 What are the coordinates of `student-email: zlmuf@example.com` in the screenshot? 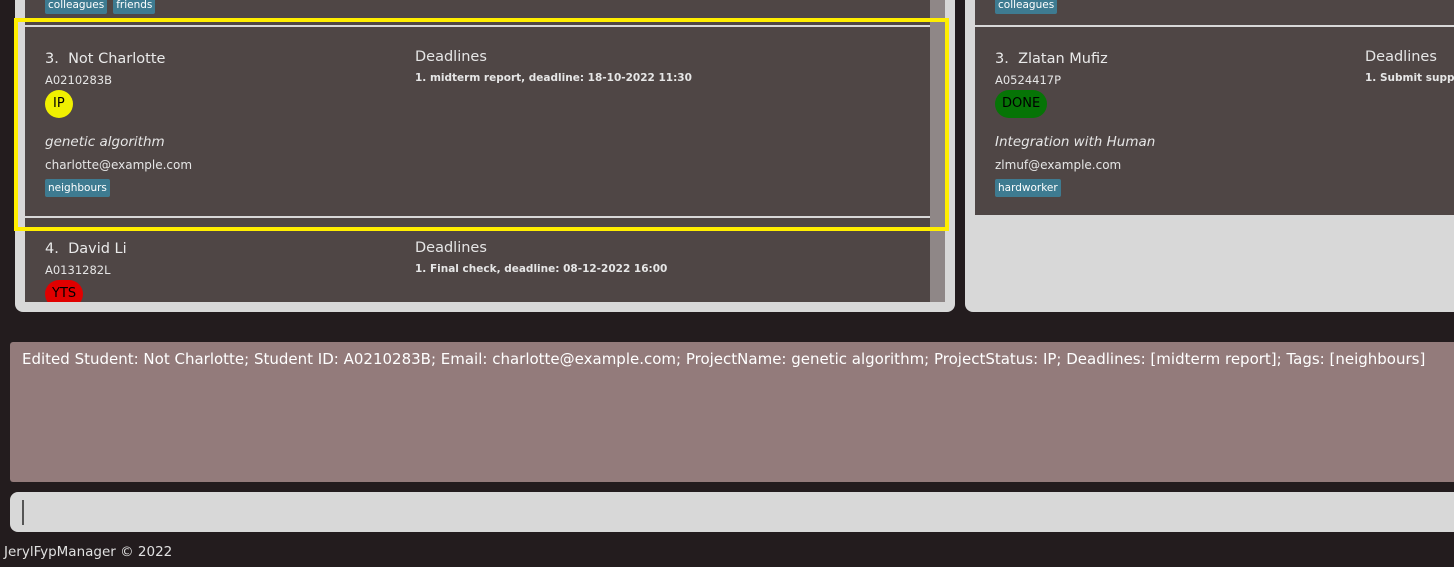 It's located at (1058, 165).